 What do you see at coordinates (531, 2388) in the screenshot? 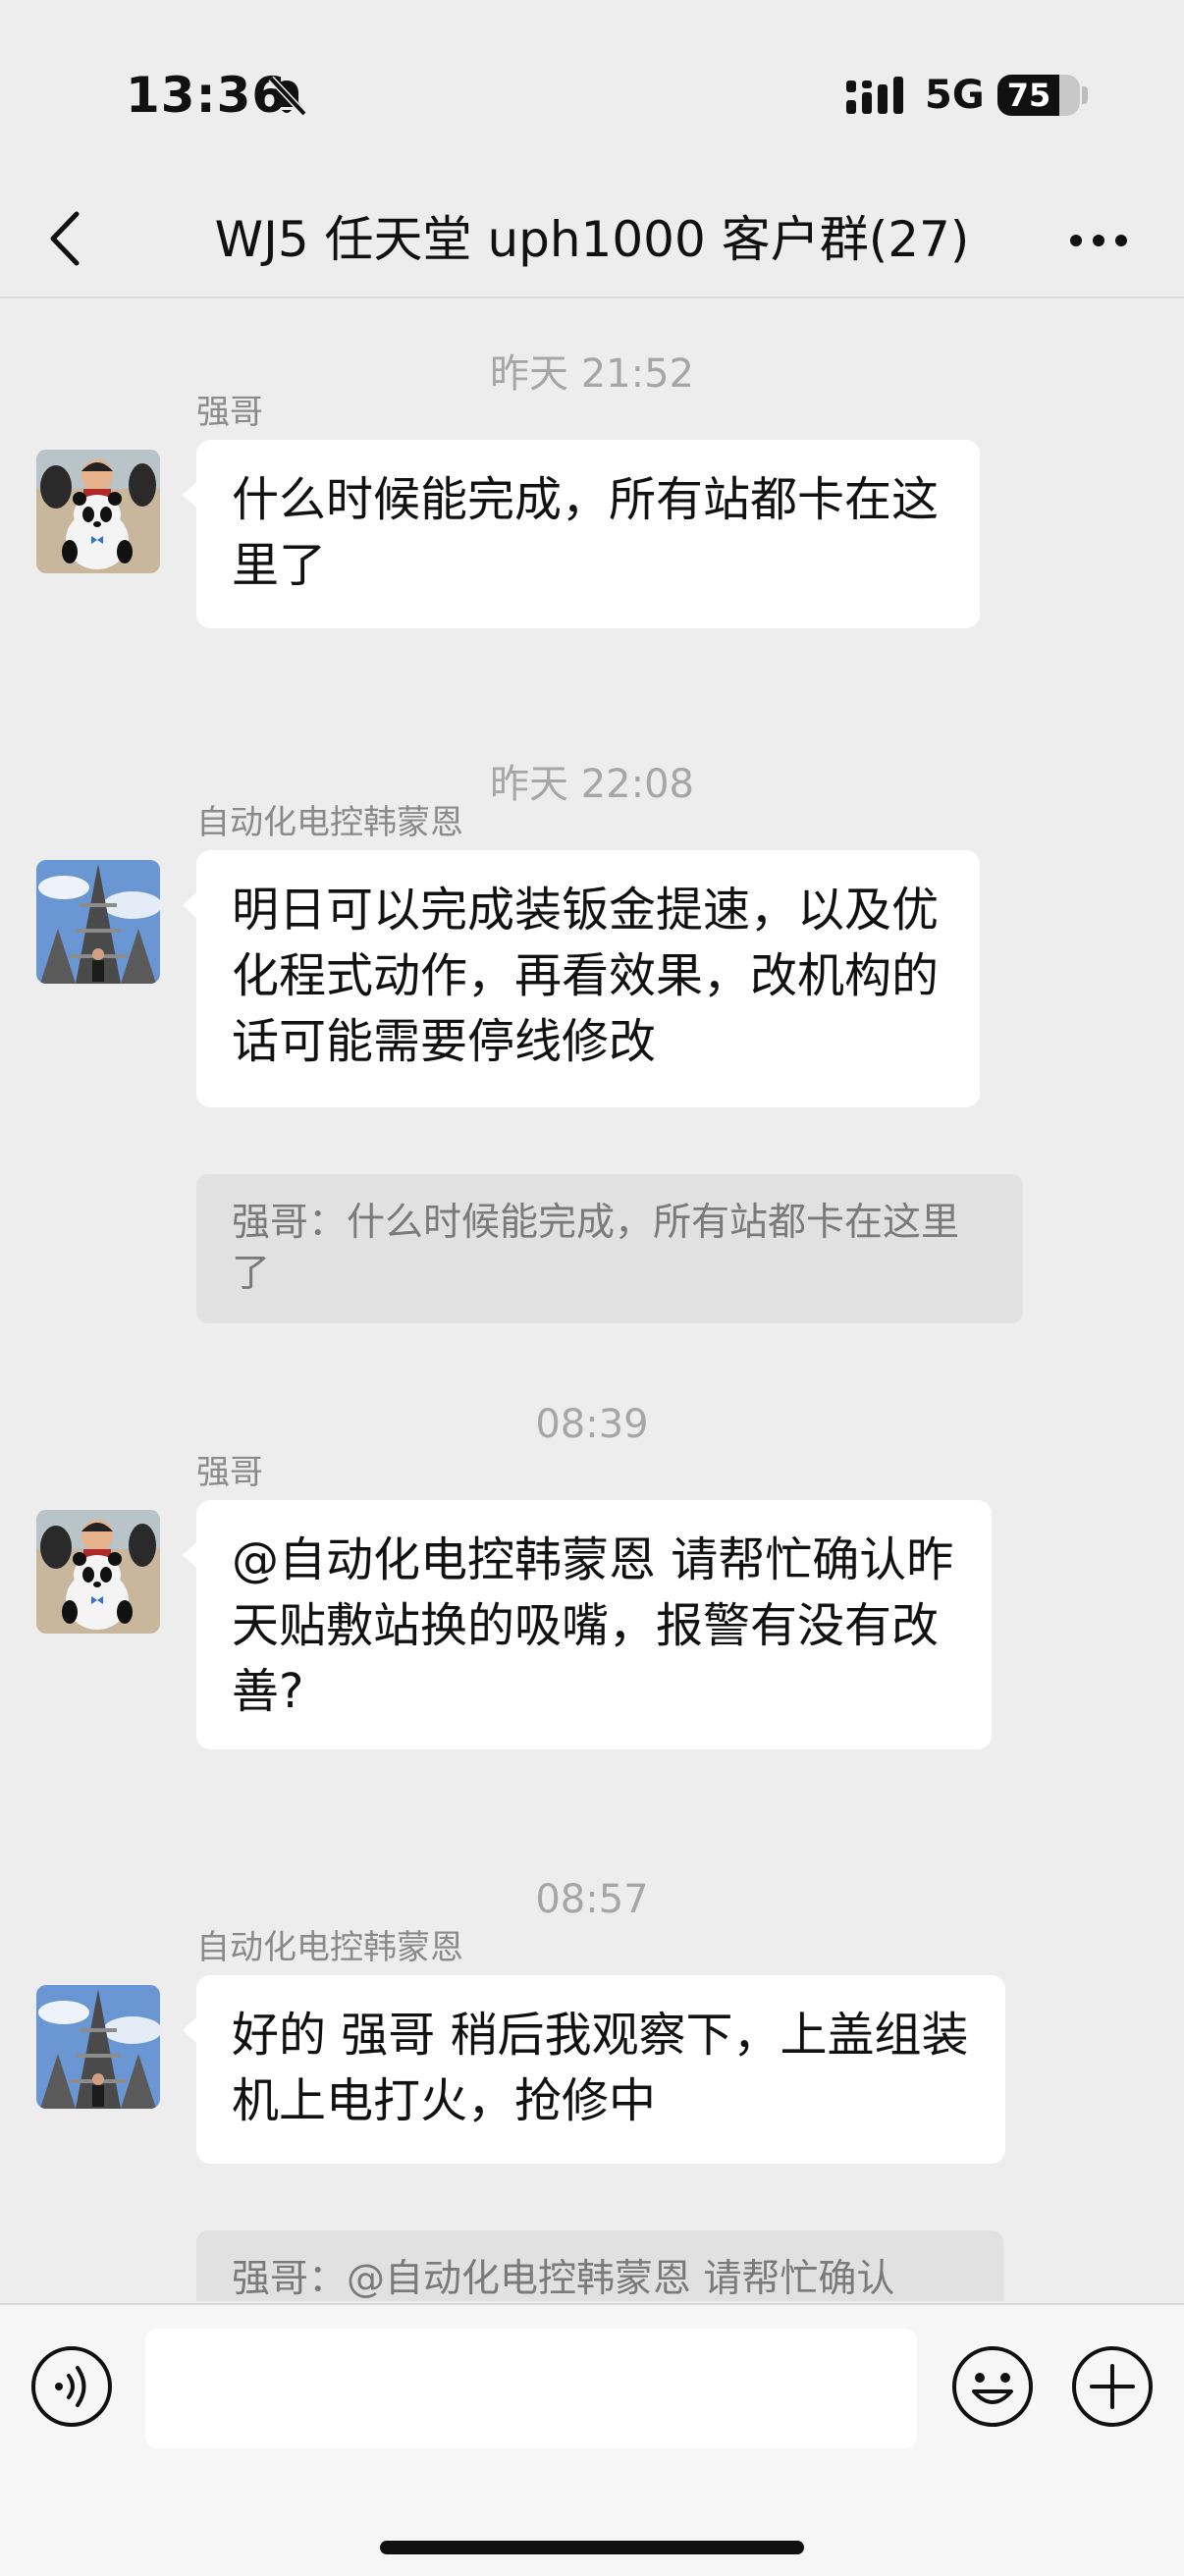
I see `message-input` at bounding box center [531, 2388].